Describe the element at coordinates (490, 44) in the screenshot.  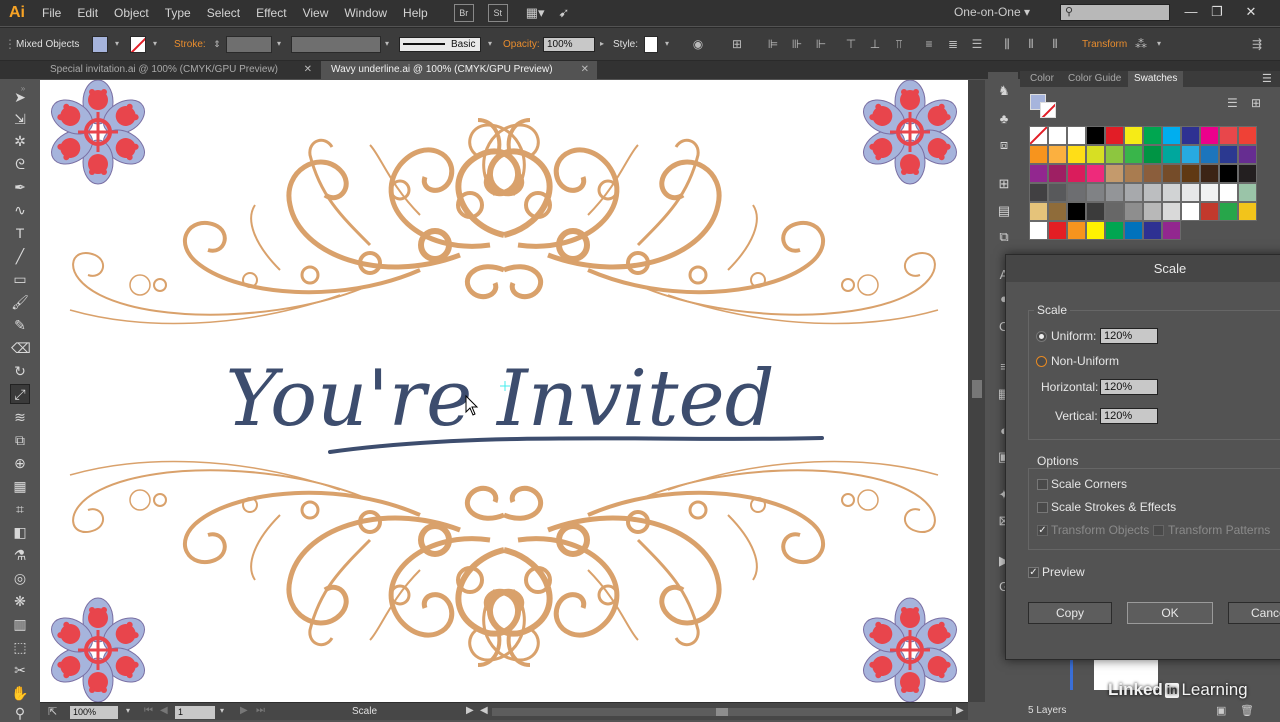
I see `brush-dropdown: ▾` at that location.